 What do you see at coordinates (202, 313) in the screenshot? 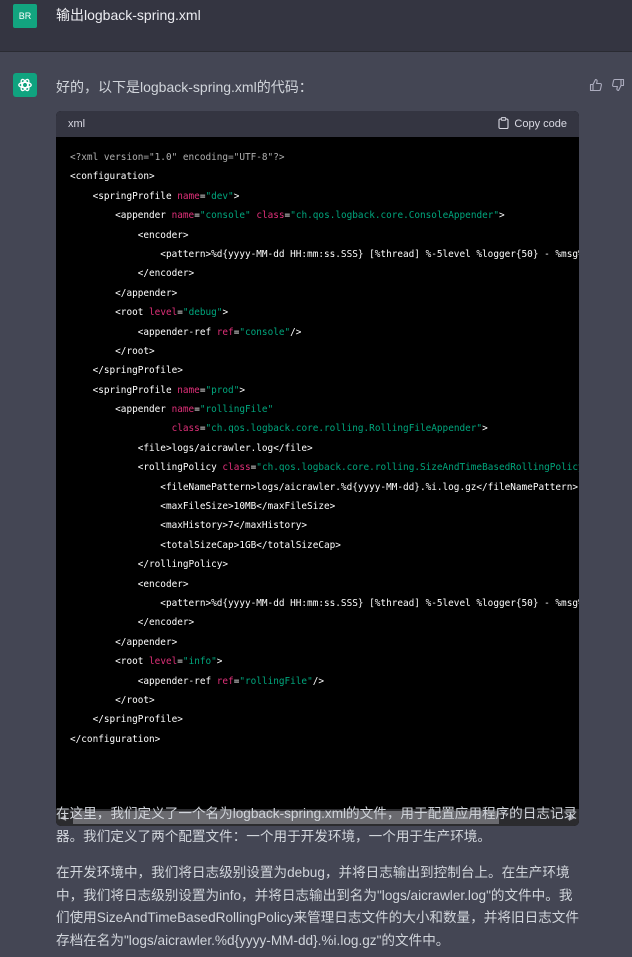
I see `code-string-token: "debug"` at bounding box center [202, 313].